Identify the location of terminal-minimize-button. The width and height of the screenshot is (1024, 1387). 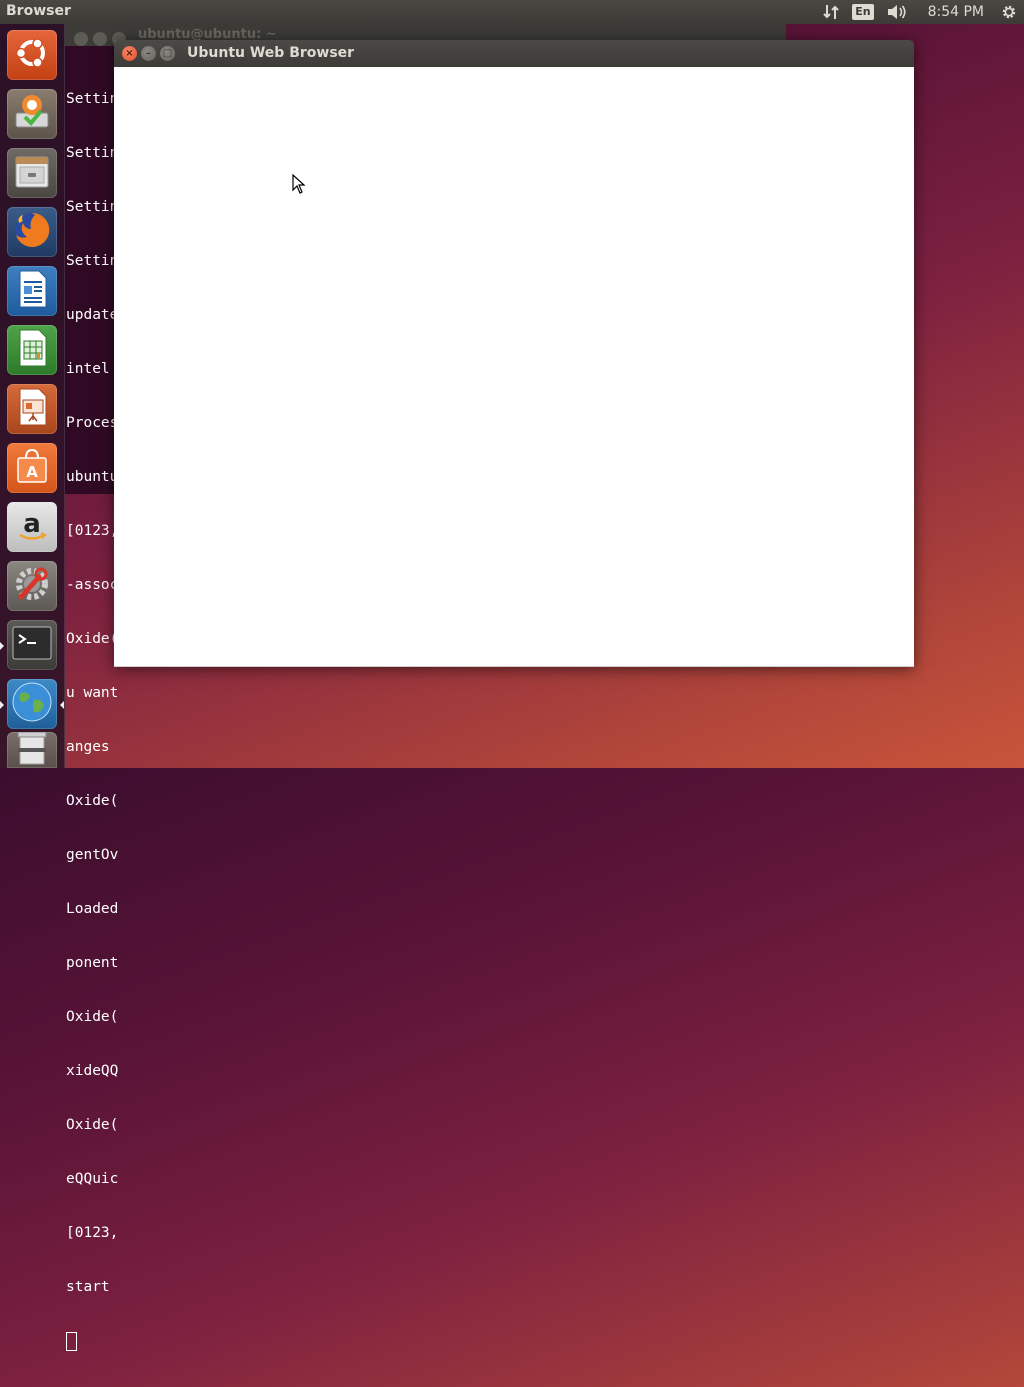
(100, 39).